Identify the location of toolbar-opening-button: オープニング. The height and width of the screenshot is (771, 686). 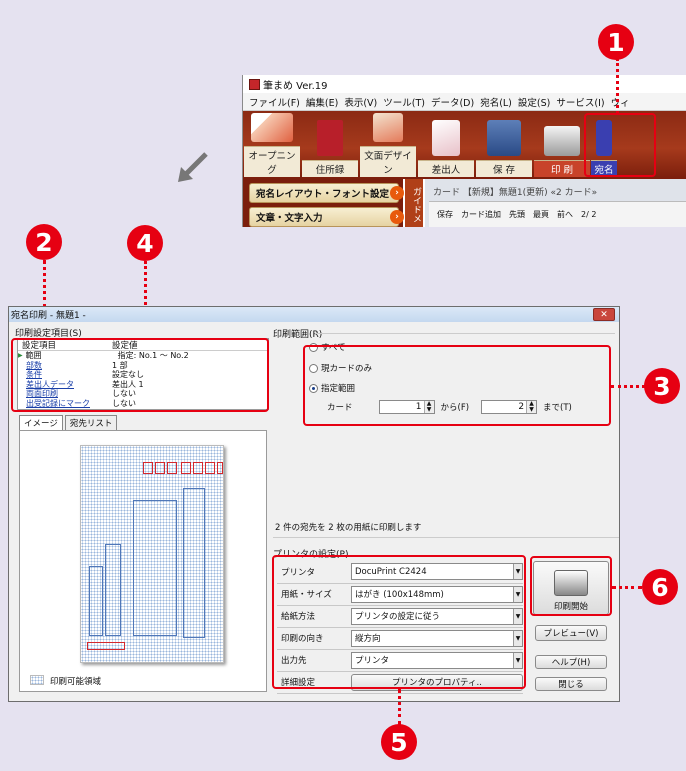
(272, 146).